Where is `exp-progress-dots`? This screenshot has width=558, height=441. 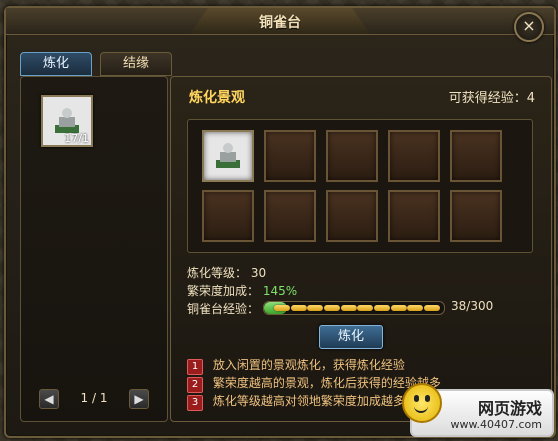 exp-progress-dots is located at coordinates (357, 308).